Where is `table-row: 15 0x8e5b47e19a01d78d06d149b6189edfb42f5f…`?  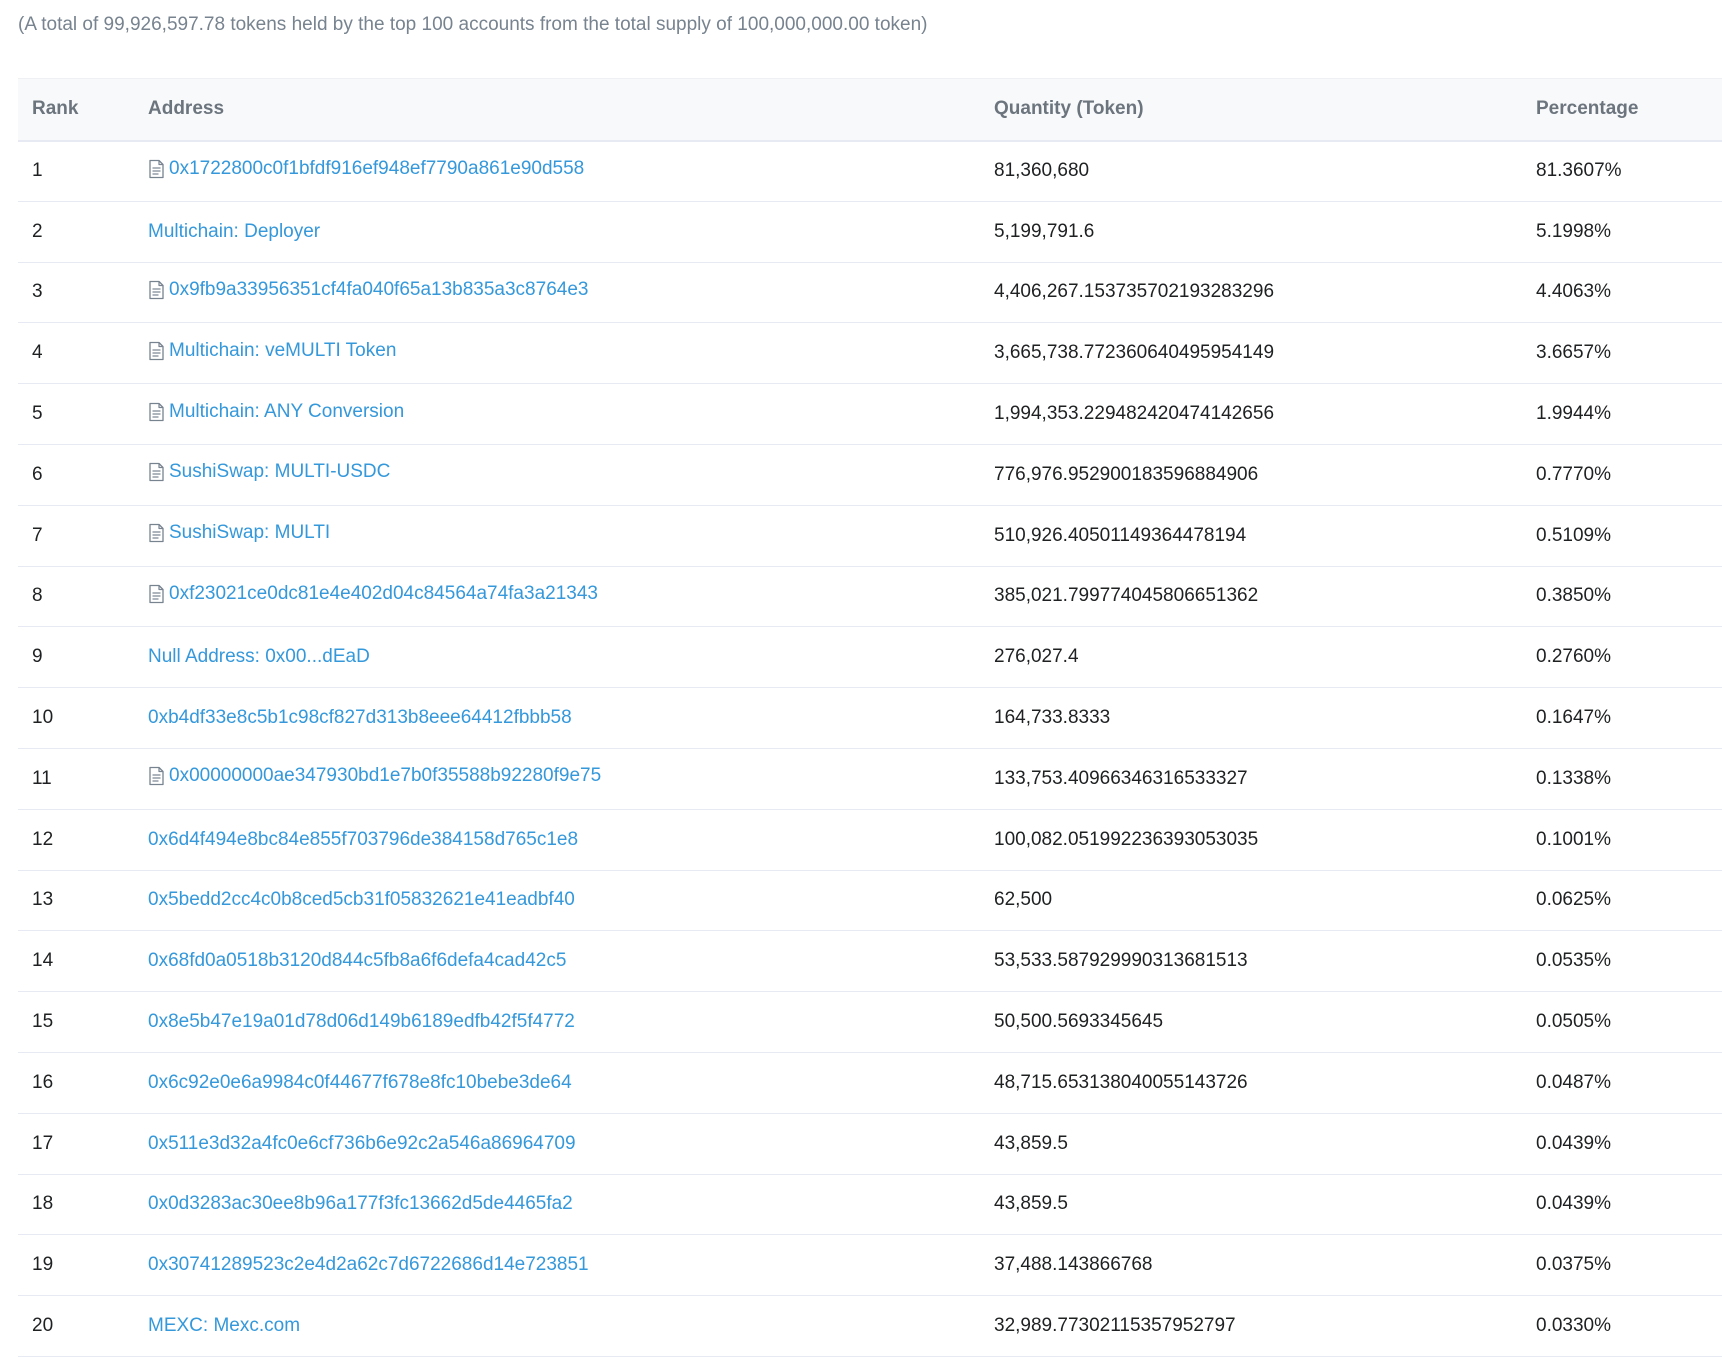 table-row: 15 0x8e5b47e19a01d78d06d149b6189edfb42f5f… is located at coordinates (870, 1022).